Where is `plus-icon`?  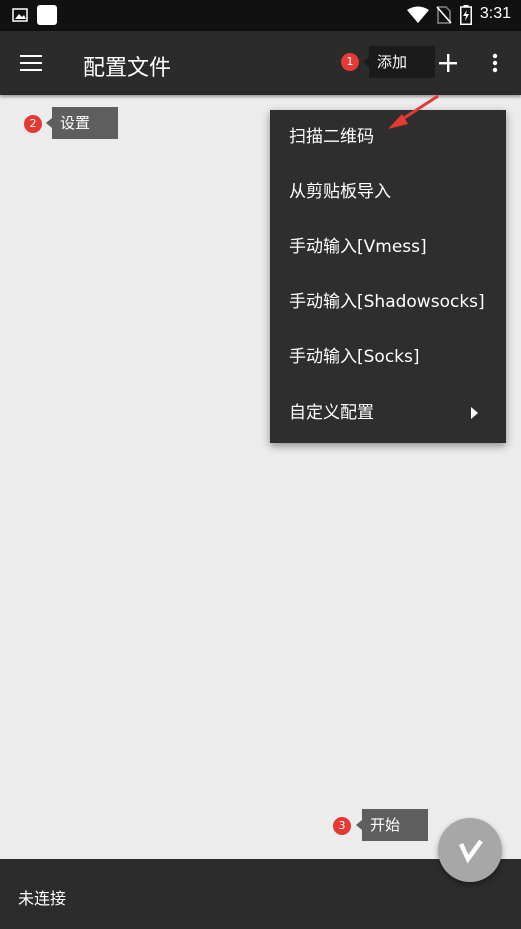
plus-icon is located at coordinates (448, 63).